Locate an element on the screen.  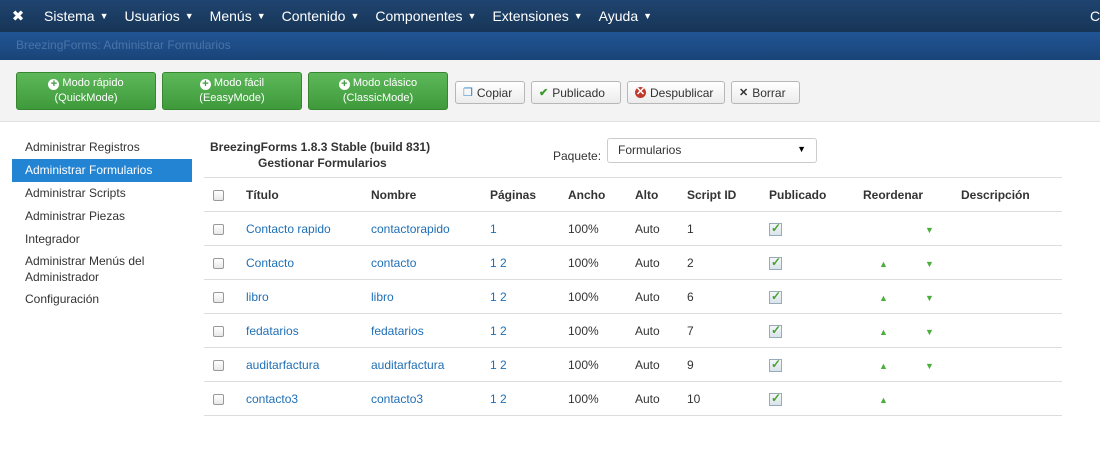
col-titulo: Título is located at coordinates (308, 194).